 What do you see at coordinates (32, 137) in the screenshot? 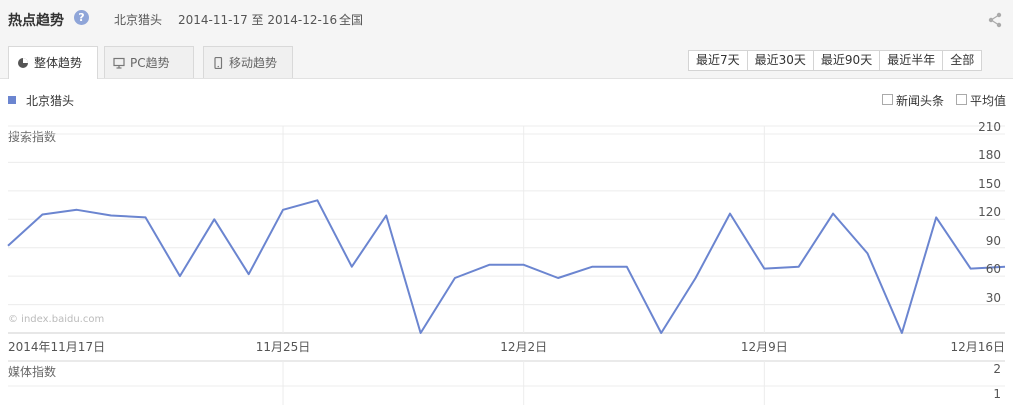
I see `search-axis-title: 搜索指数` at bounding box center [32, 137].